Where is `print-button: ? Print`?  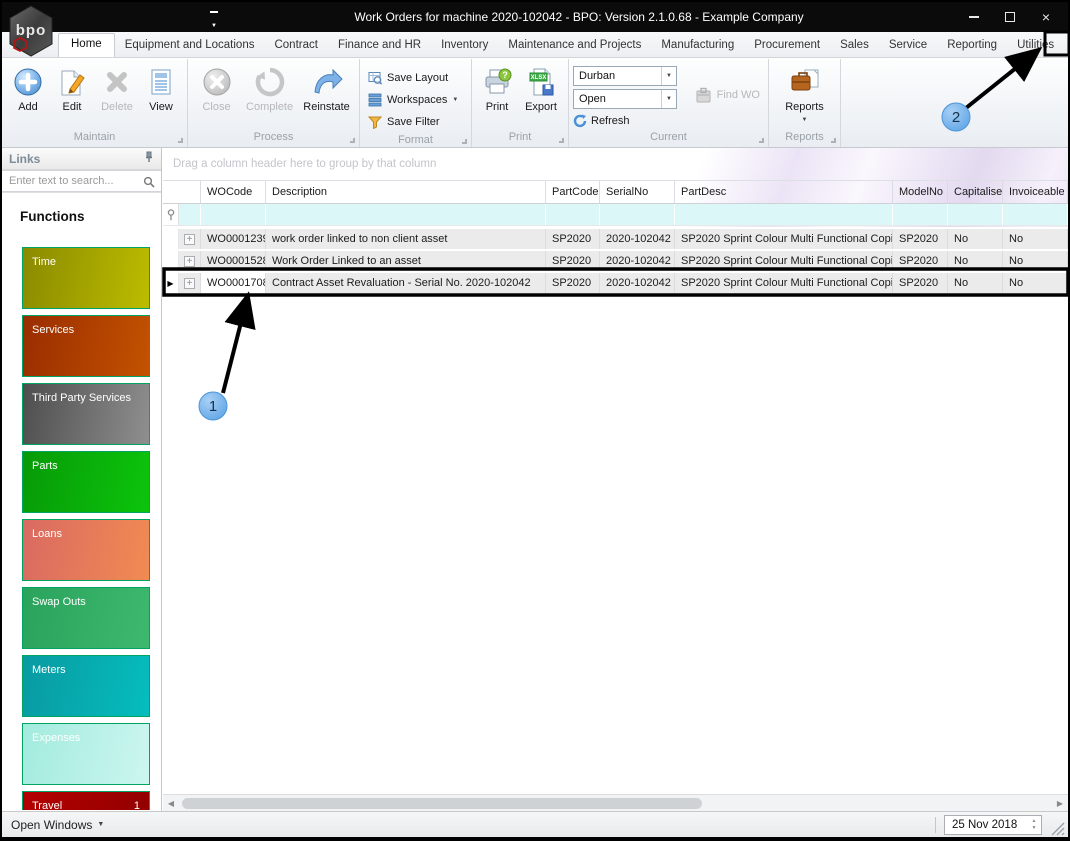
print-button: ? Print is located at coordinates (497, 87).